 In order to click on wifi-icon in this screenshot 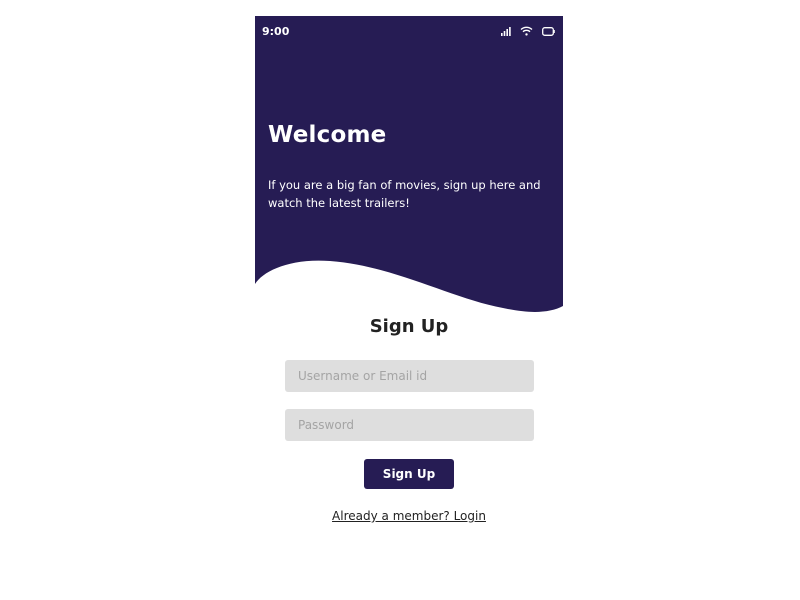, I will do `click(526, 31)`.